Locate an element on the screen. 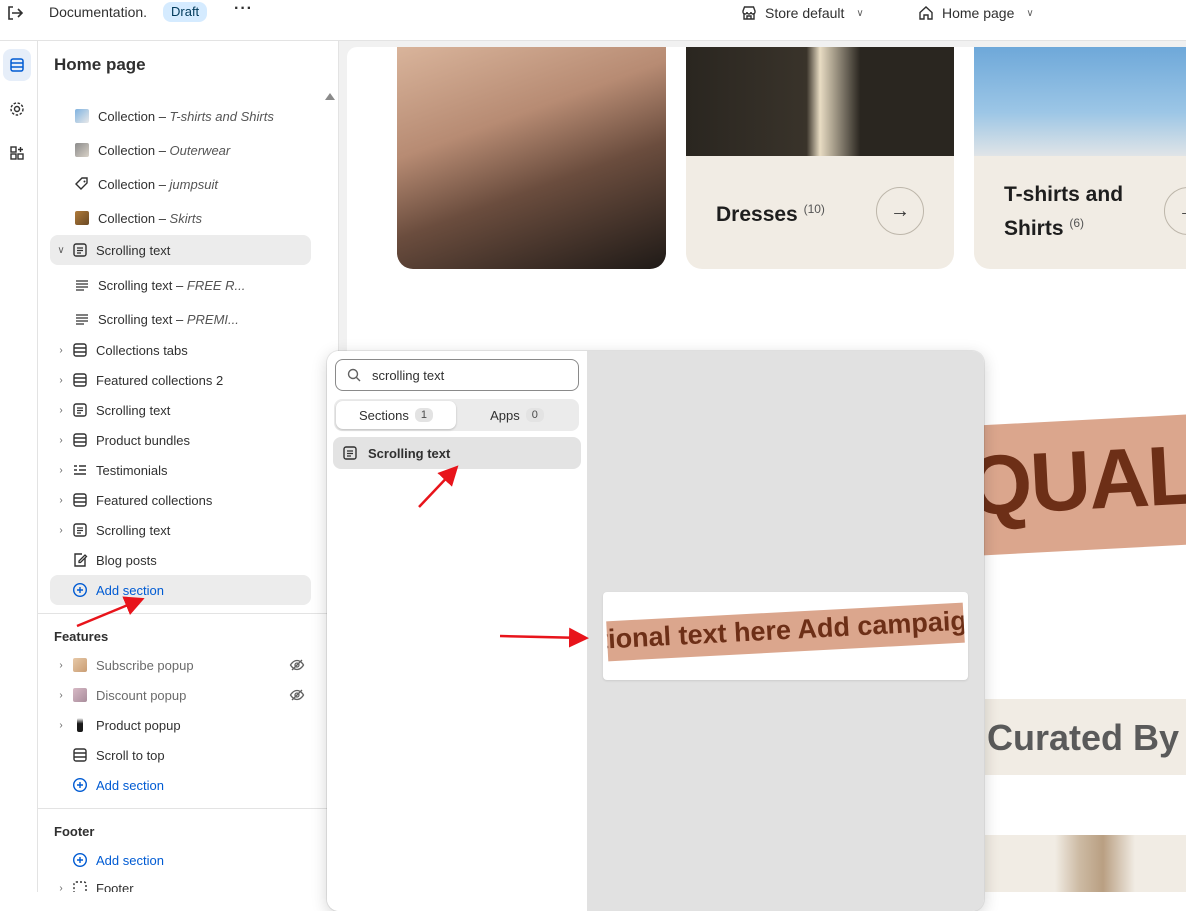 The height and width of the screenshot is (911, 1186). feature-scroll-to-top: Scroll to top is located at coordinates (180, 755).